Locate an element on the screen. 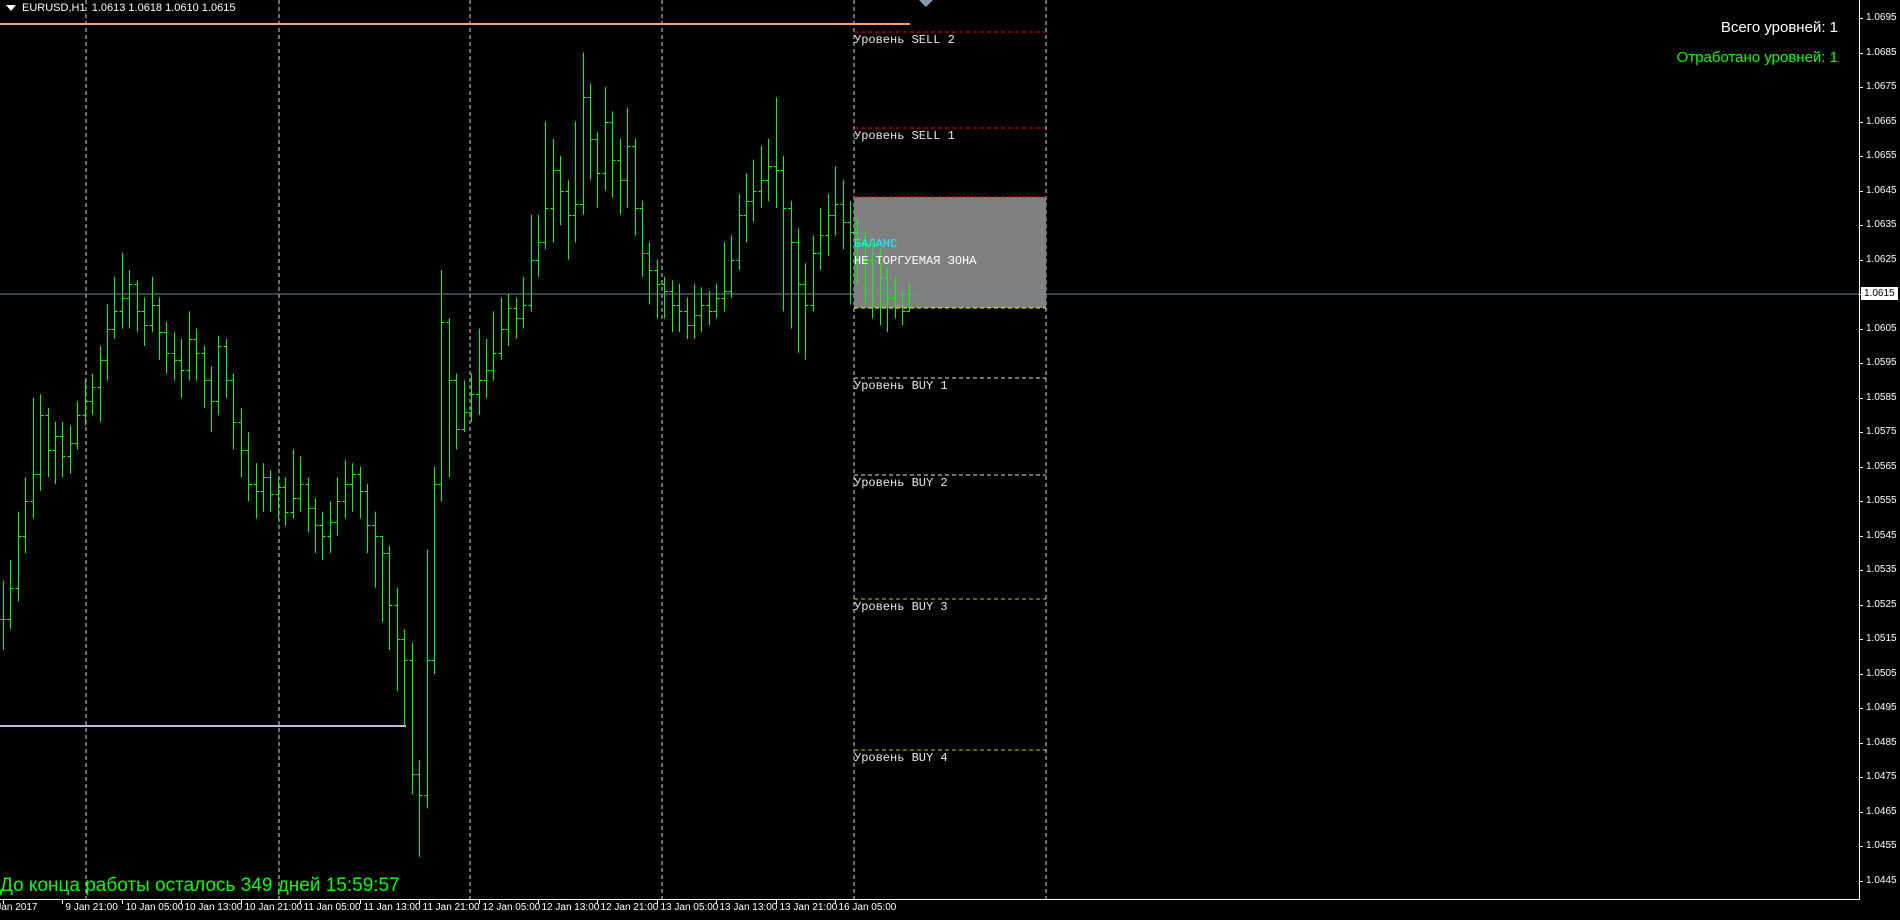 This screenshot has width=1900, height=920. level-label-sell-1: Уровень SELL 1 is located at coordinates (904, 136).